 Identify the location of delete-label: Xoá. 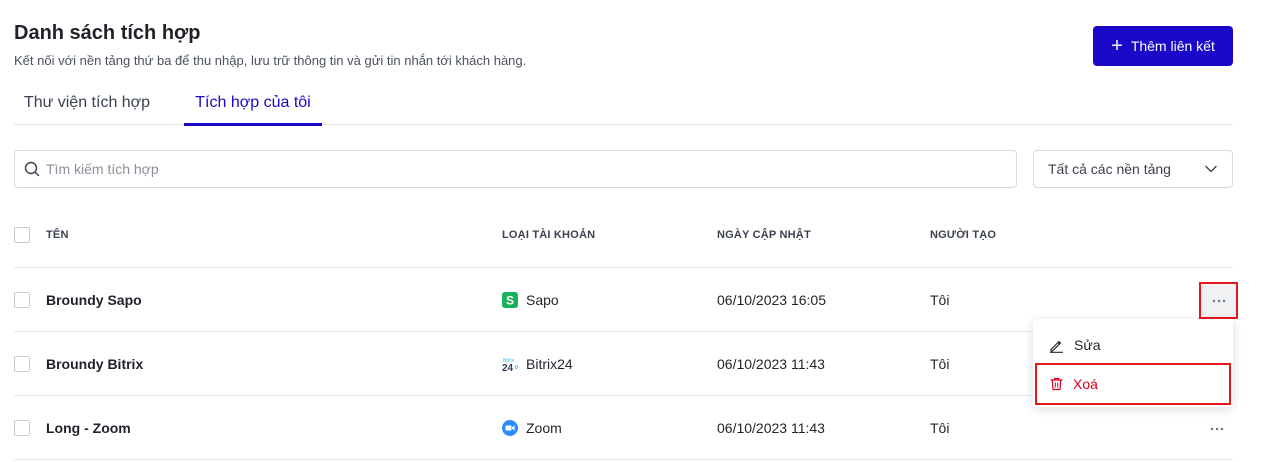
(1085, 384).